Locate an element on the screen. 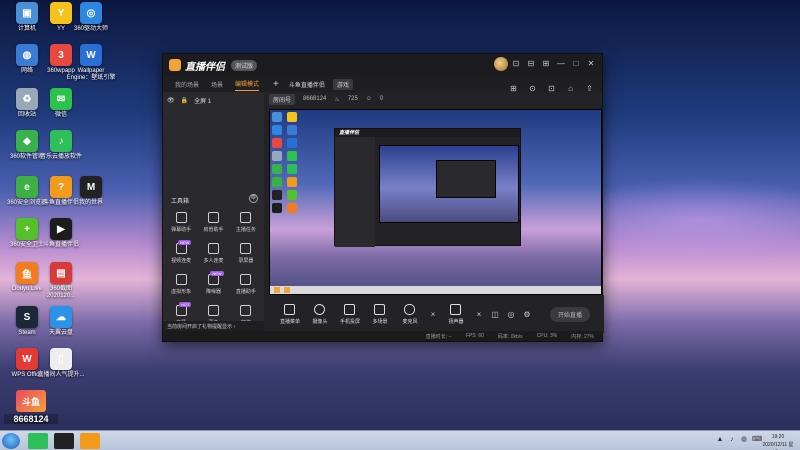 The width and height of the screenshot is (800, 450). tab-scenes: 场景 is located at coordinates (217, 84).